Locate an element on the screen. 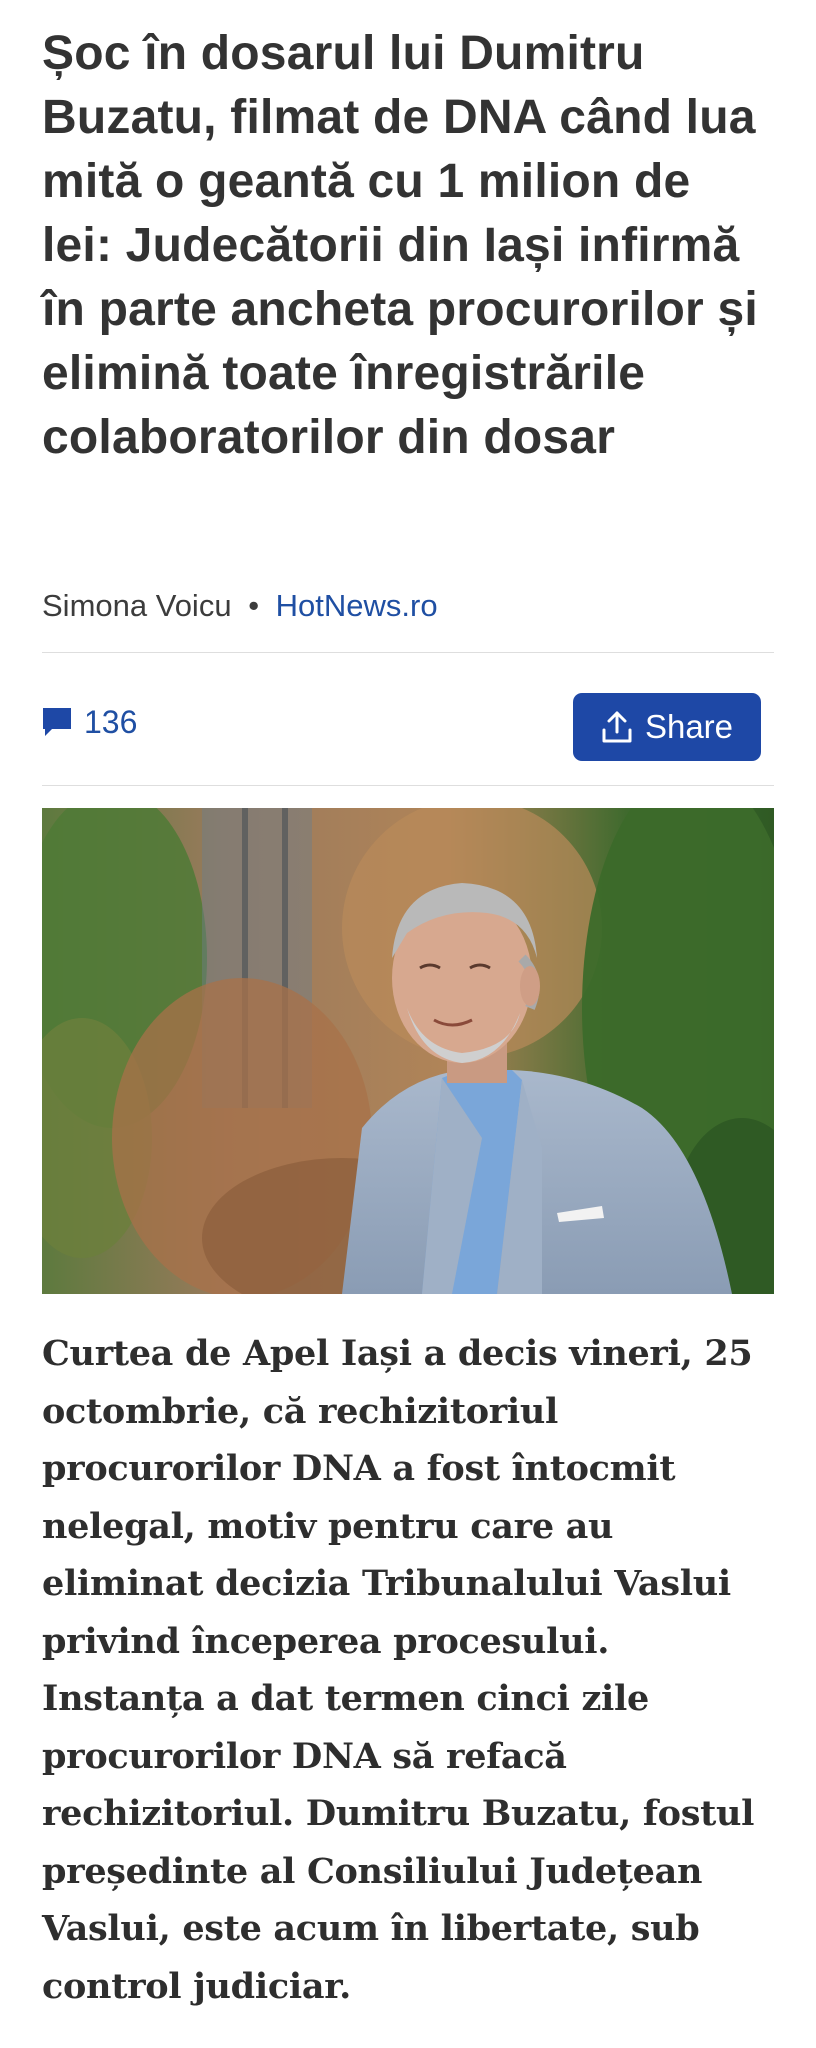  comments-link: 136 is located at coordinates (89, 722).